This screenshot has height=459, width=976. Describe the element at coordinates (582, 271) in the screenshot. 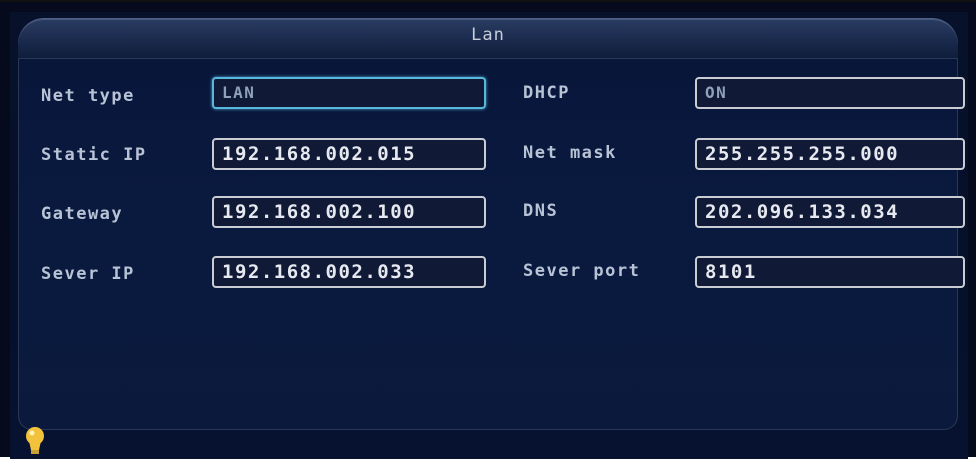

I see `server-port-label: Sever port` at that location.